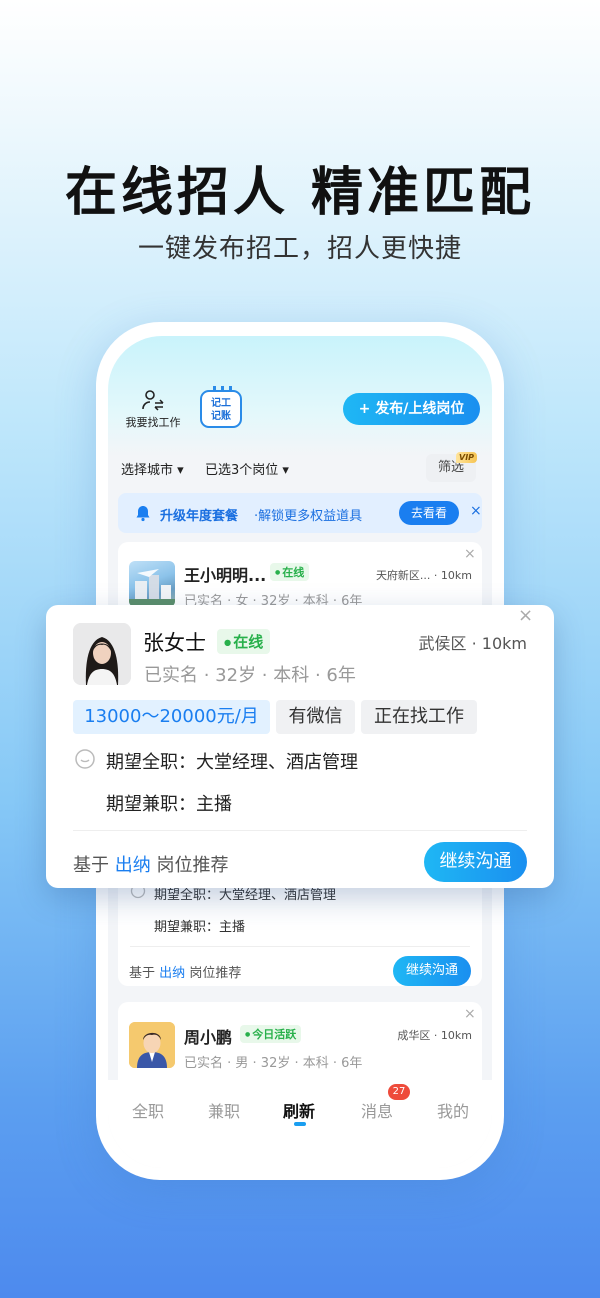 This screenshot has height=1298, width=600. What do you see at coordinates (472, 643) in the screenshot?
I see `candidate-location: 武侯区 · 10km` at bounding box center [472, 643].